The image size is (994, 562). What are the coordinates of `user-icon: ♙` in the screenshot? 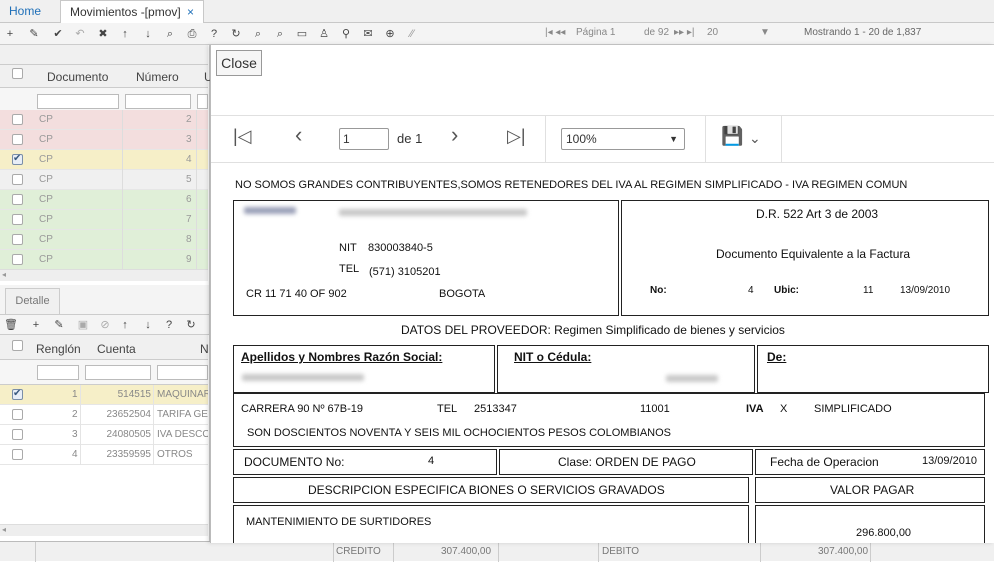 It's located at (324, 34).